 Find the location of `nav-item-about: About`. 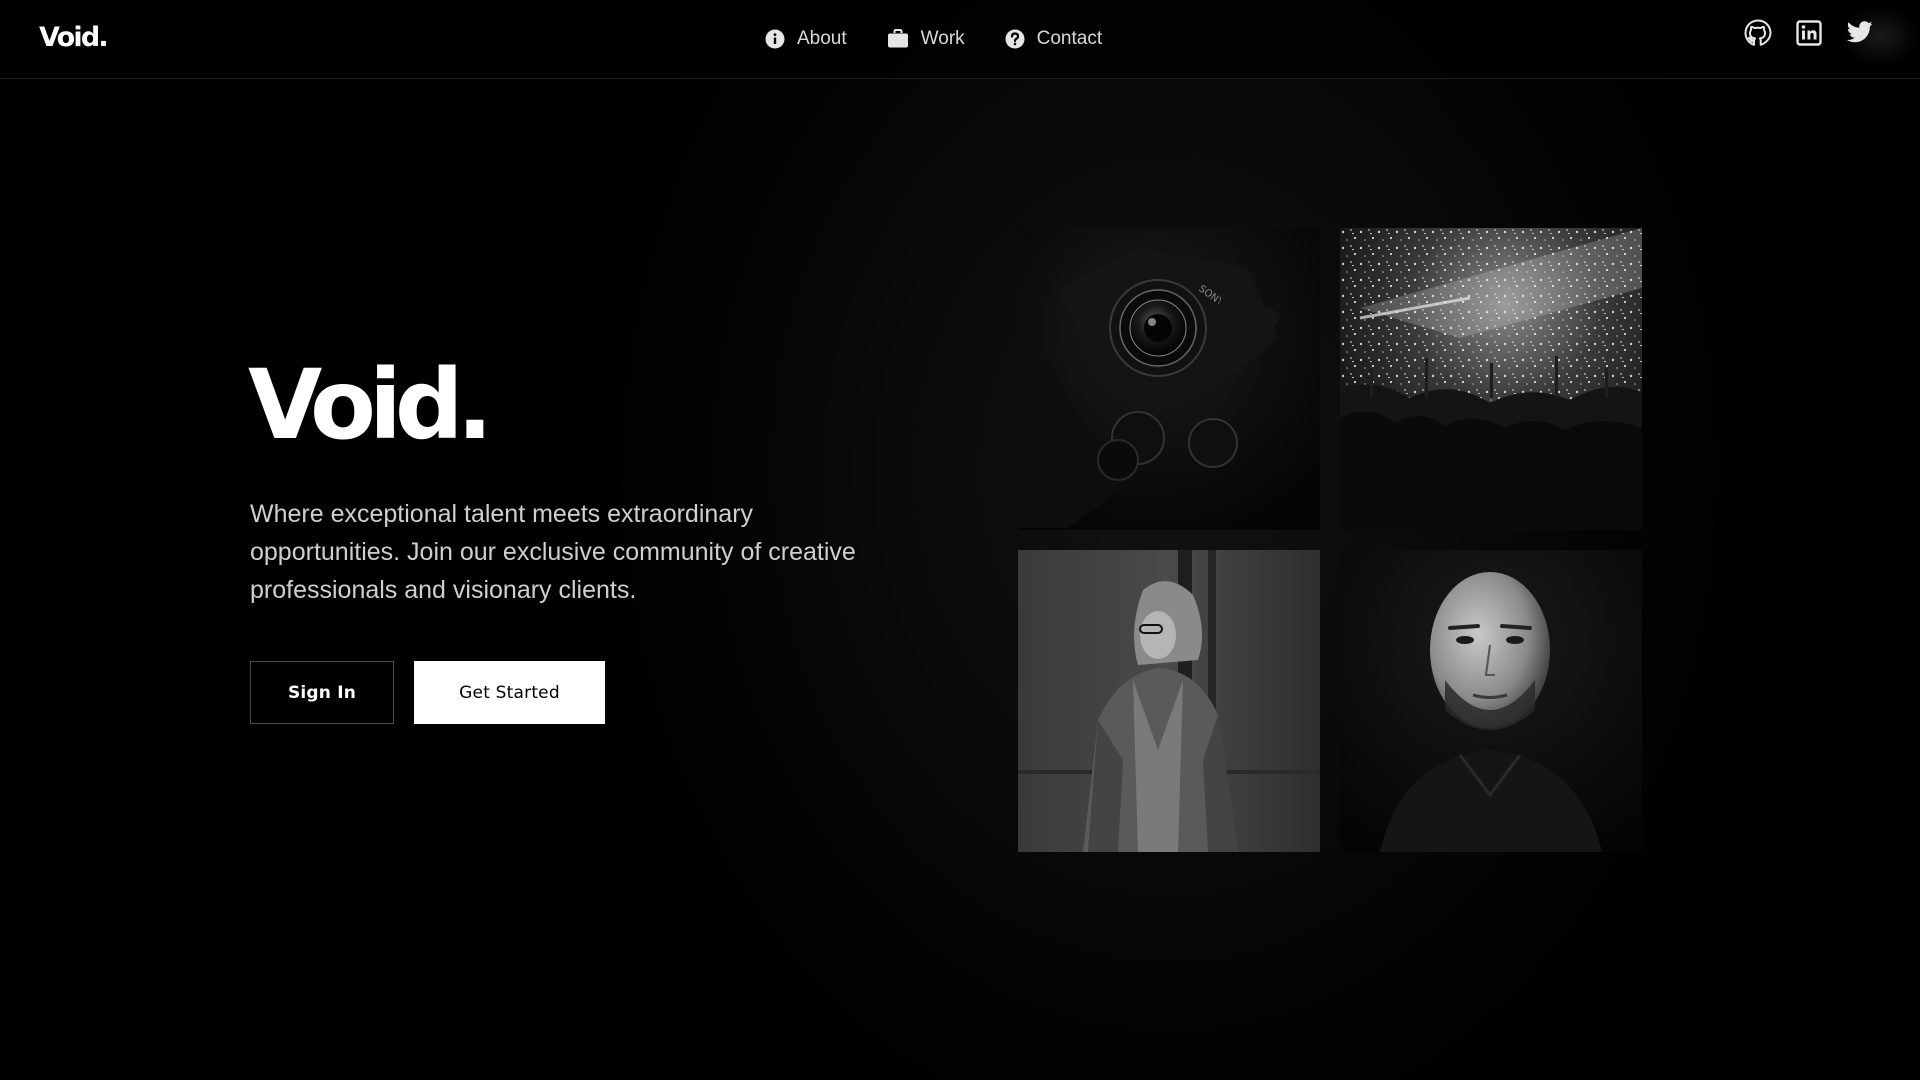

nav-item-about: About is located at coordinates (806, 39).